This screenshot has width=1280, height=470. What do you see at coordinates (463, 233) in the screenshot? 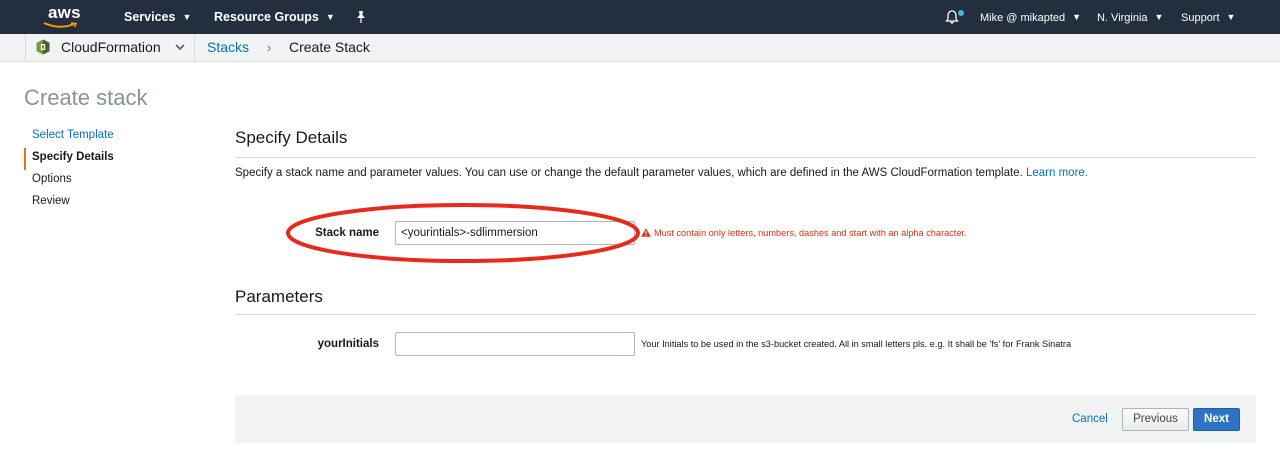
I see `annotation-highlight-ellipse` at bounding box center [463, 233].